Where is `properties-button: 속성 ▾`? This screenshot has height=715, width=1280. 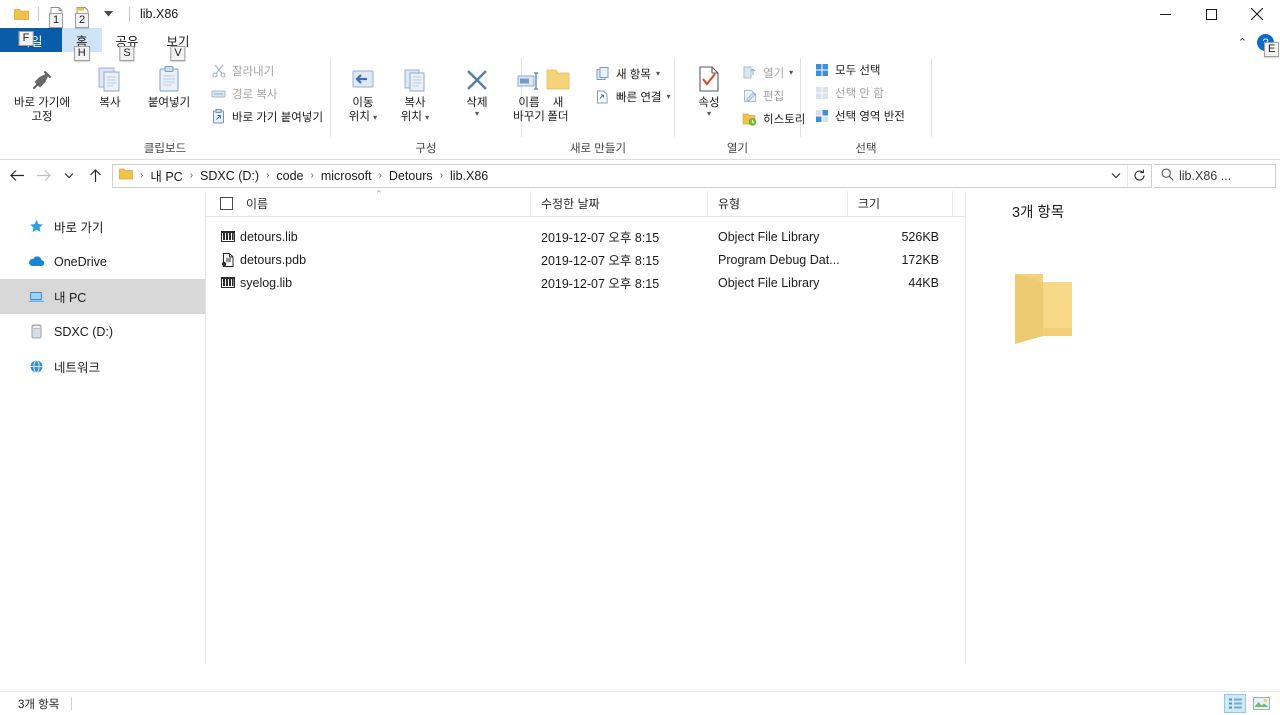
properties-button: 속성 ▾ is located at coordinates (709, 88).